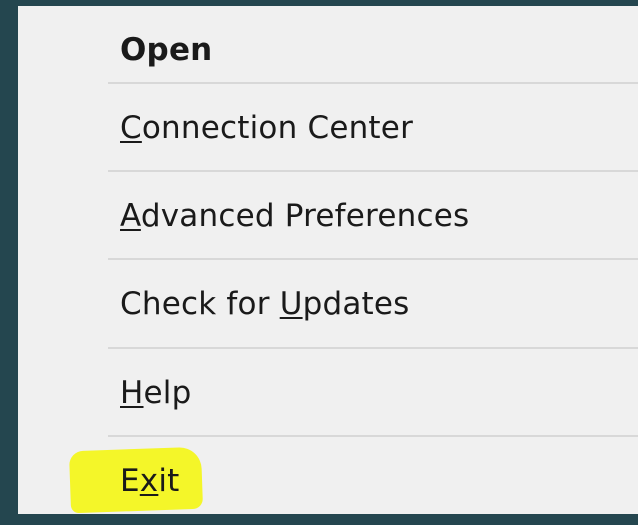  Describe the element at coordinates (267, 128) in the screenshot. I see `menu-item-connection-center-label: Connection Center` at that location.